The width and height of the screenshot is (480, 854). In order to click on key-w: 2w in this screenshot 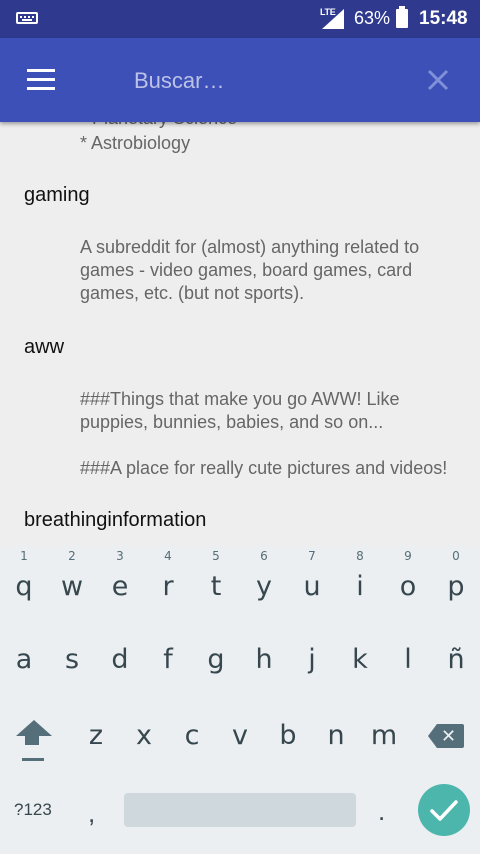, I will do `click(72, 575)`.